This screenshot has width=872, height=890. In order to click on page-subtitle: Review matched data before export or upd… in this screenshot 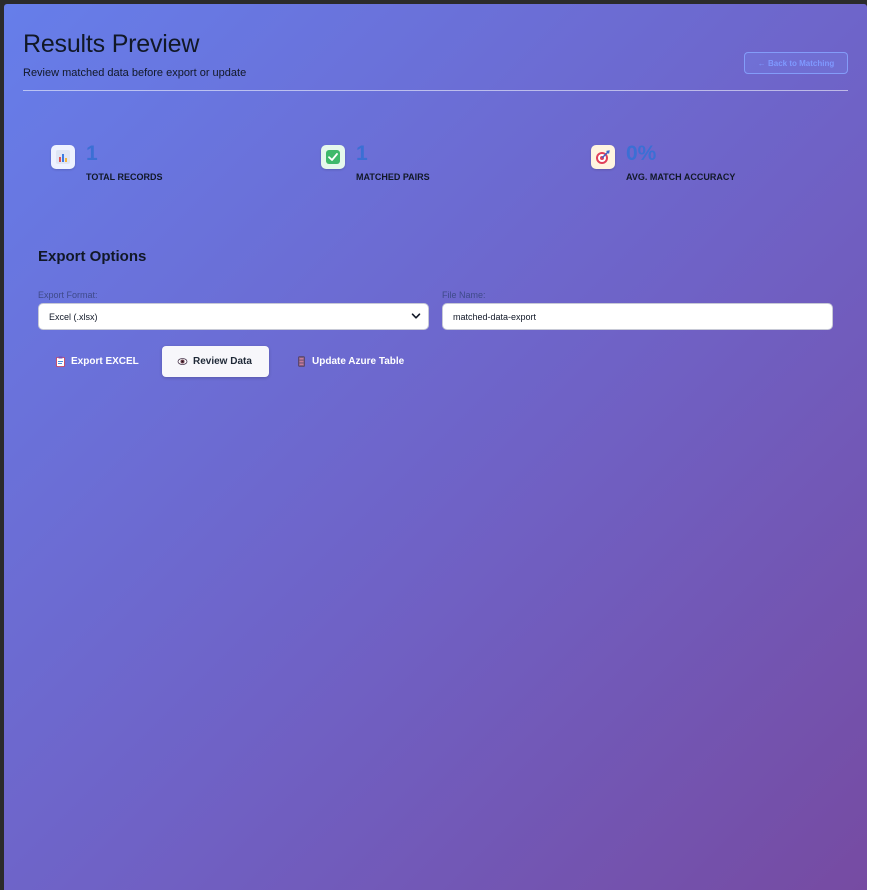, I will do `click(135, 73)`.